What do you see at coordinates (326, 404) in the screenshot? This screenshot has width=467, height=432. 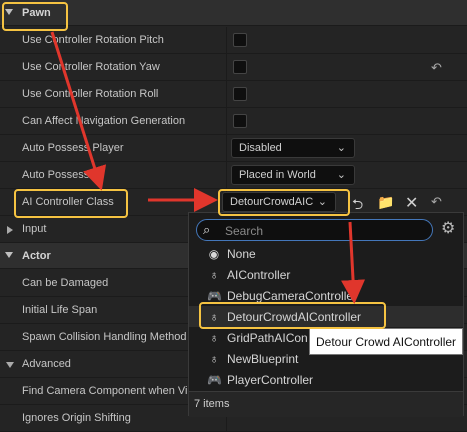 I see `item-count-footer: 7 items` at bounding box center [326, 404].